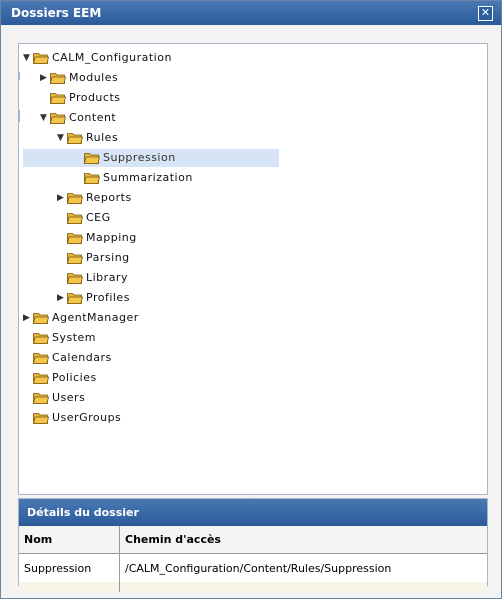  I want to click on tree-node-label: System, so click(74, 337).